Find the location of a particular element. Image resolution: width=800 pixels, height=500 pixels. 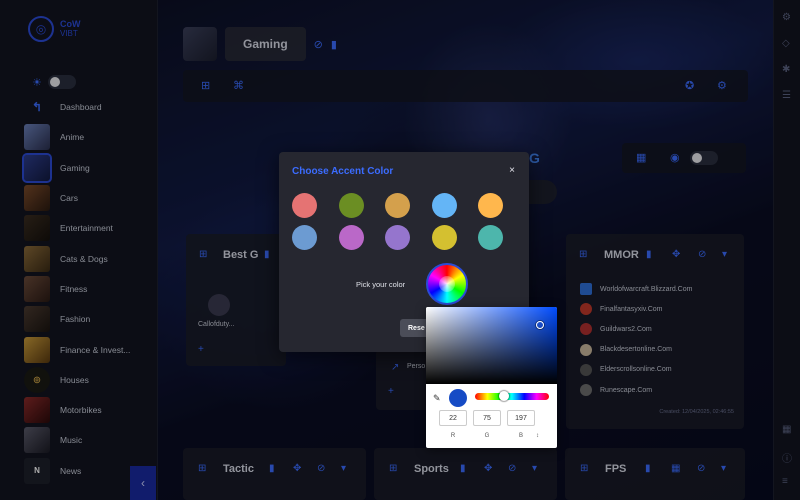

color-preview is located at coordinates (458, 398).